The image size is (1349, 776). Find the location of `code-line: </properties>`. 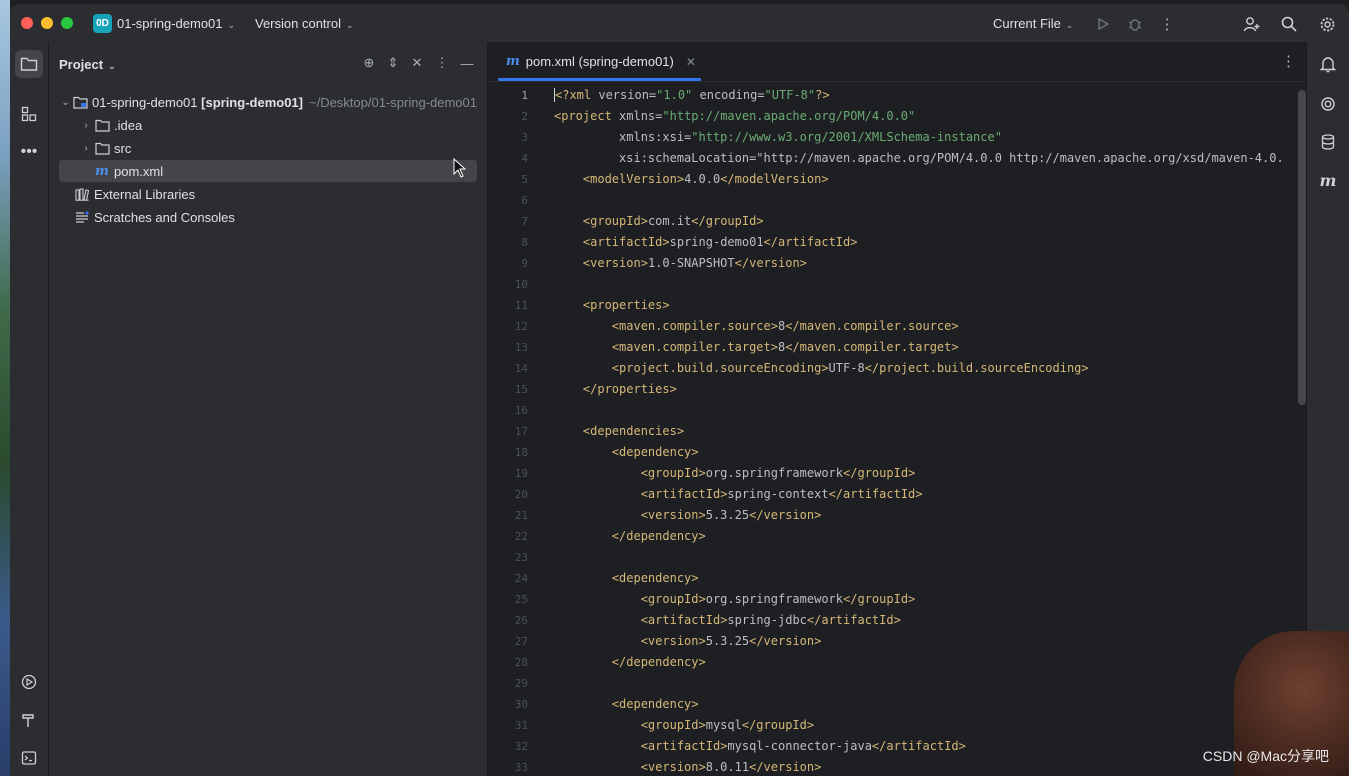

code-line: </properties> is located at coordinates (929, 389).